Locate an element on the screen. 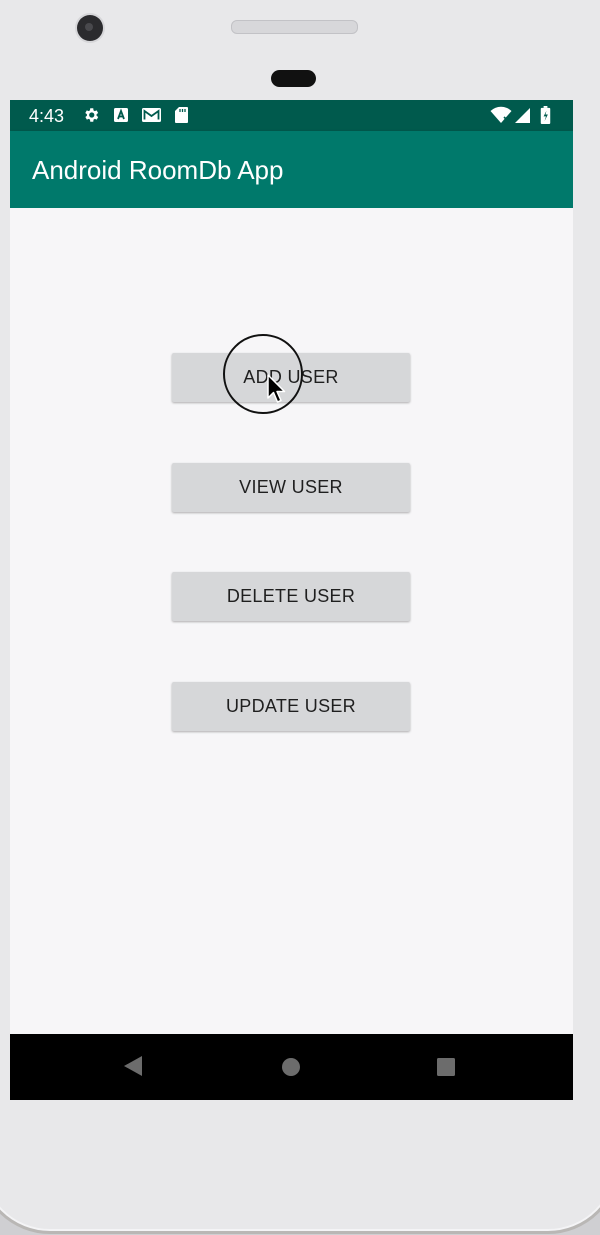  wifi-icon is located at coordinates (501, 114).